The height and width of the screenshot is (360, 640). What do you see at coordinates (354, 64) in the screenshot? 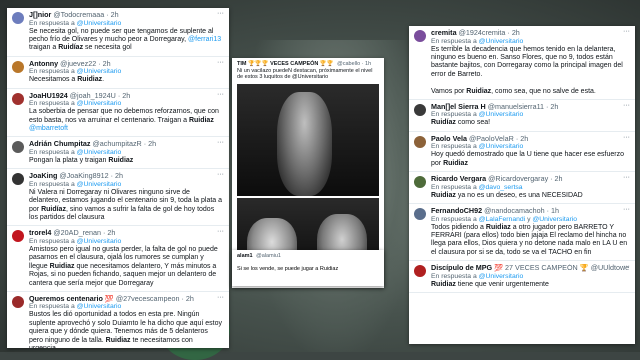
I see `center-author-handle: @cabello · 1h` at bounding box center [354, 64].